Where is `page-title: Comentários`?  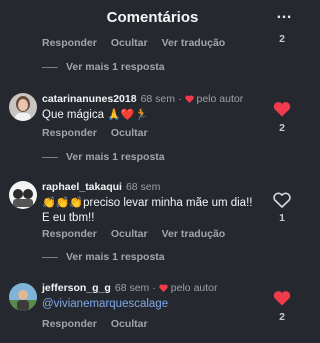
page-title: Comentários is located at coordinates (152, 17).